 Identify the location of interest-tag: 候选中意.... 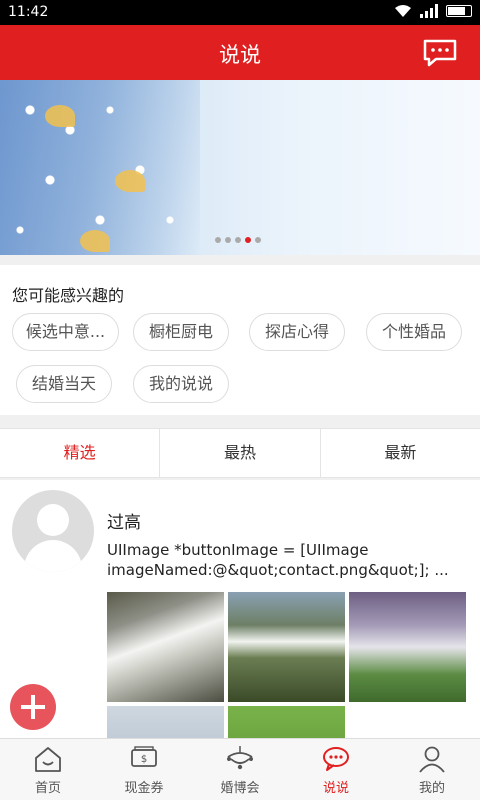
(65, 332).